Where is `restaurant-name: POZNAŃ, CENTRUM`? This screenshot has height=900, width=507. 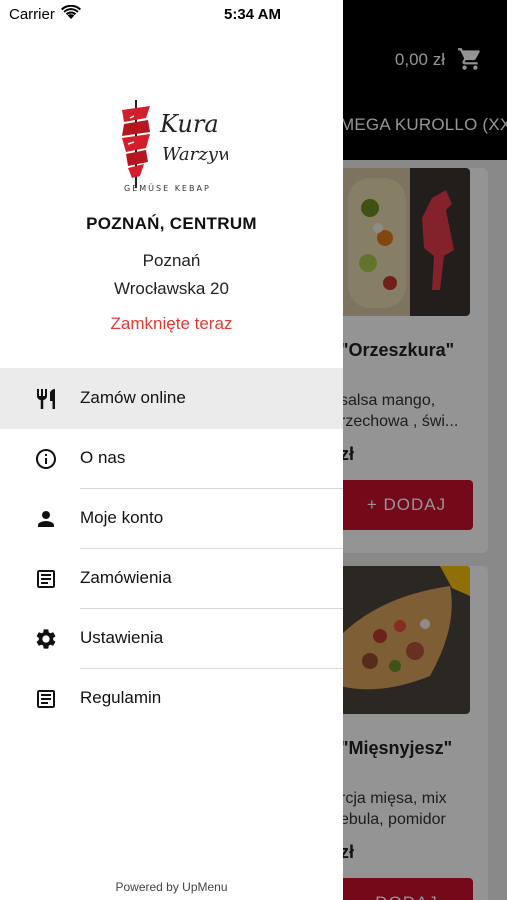 restaurant-name: POZNAŃ, CENTRUM is located at coordinates (171, 223).